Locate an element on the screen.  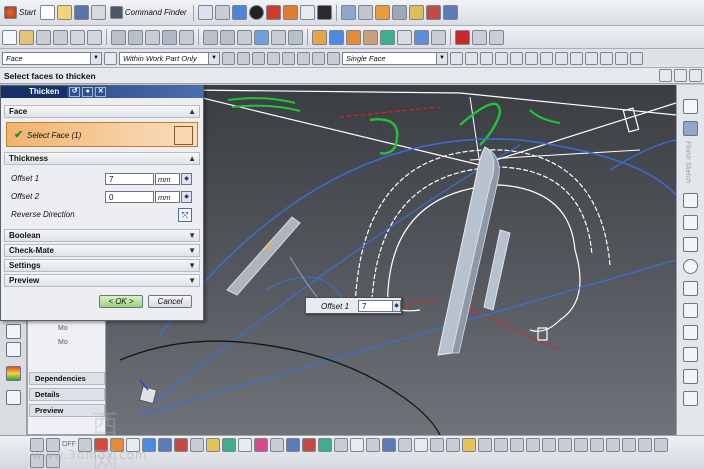
reflection-icon is located at coordinates (293, 445).